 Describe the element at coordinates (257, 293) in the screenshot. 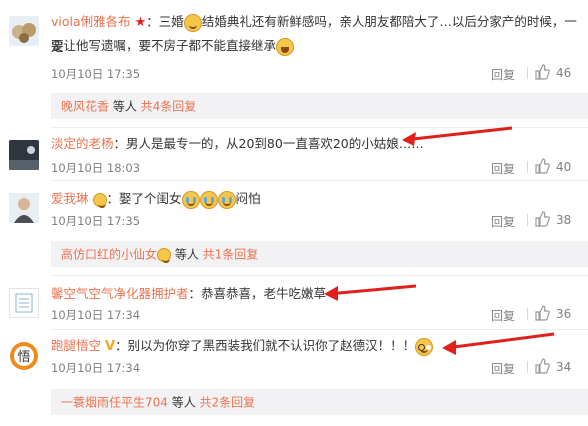

I see `comment-text: ：恭喜恭喜，老牛吃嫩草` at that location.